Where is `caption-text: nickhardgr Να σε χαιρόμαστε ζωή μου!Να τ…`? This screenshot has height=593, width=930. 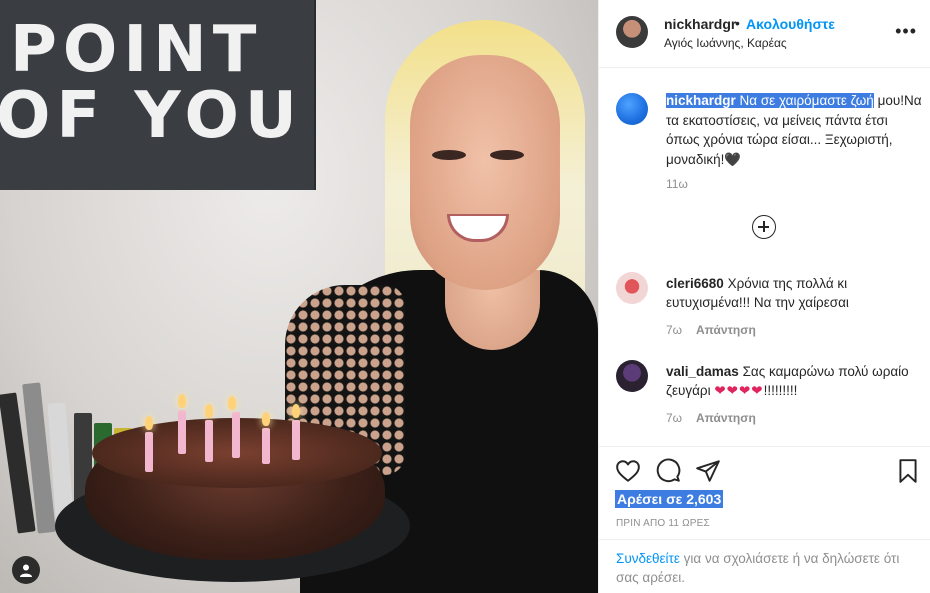
caption-text: nickhardgr Να σε χαιρόμαστε ζωή μου!Να τ… is located at coordinates (794, 130).